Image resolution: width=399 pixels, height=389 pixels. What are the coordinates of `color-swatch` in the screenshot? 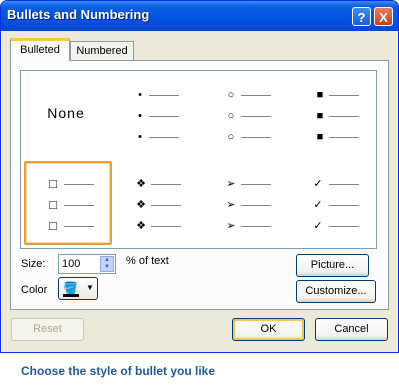 It's located at (71, 295).